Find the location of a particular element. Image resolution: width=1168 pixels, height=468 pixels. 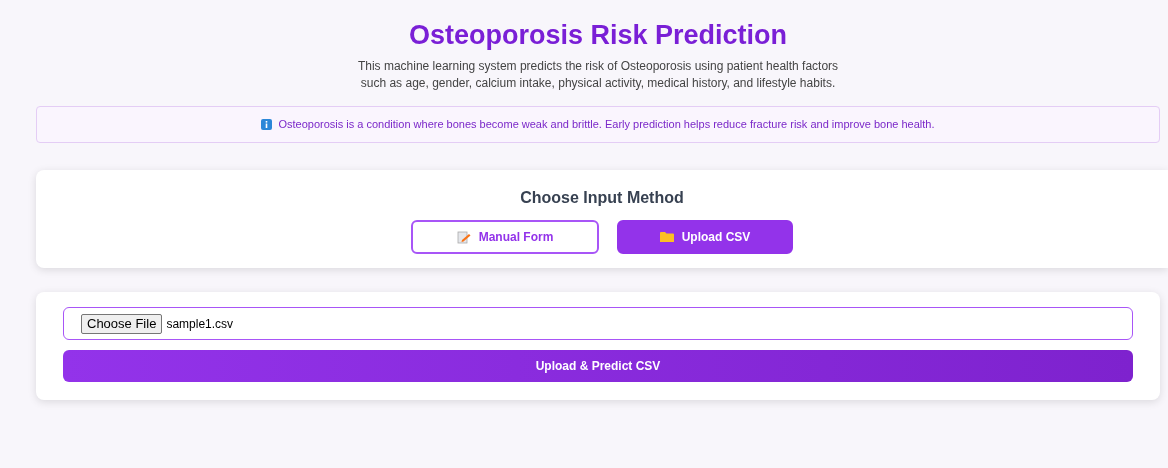

choose-file-button: Choose File is located at coordinates (122, 323).